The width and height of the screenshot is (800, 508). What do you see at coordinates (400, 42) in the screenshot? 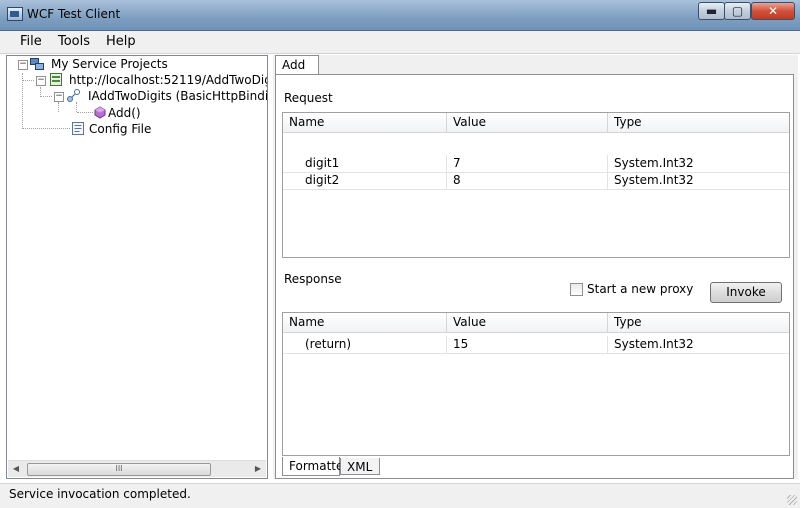
I see `menu-bar: File Tools Help` at bounding box center [400, 42].